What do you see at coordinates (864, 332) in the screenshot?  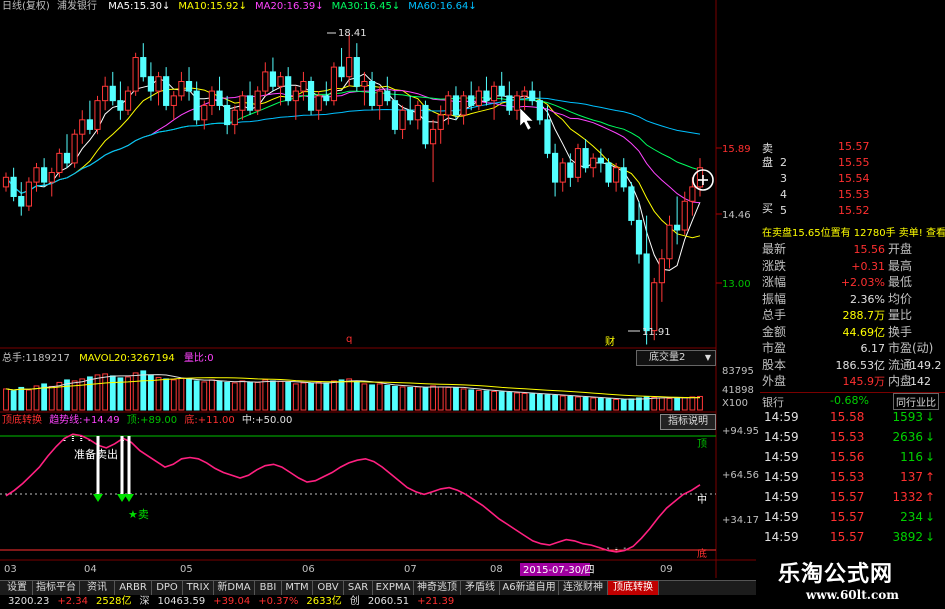 I see `stat-value: 44.69亿` at bounding box center [864, 332].